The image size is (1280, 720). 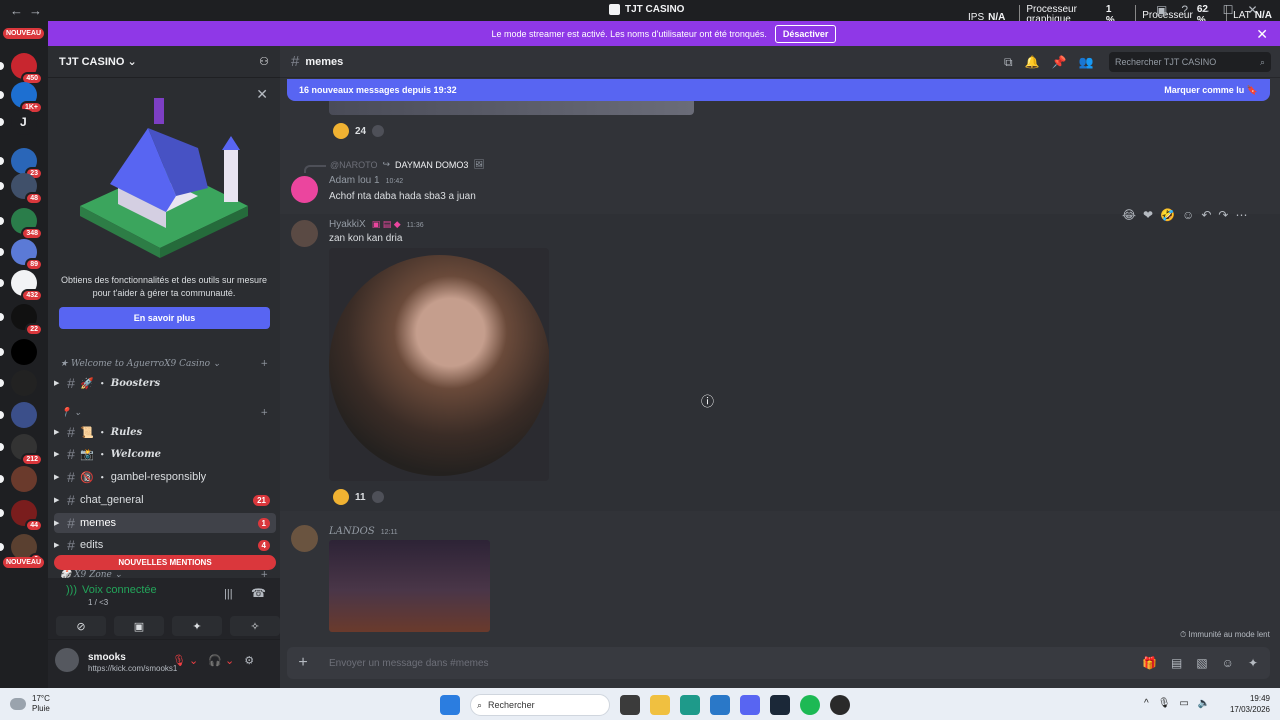 I want to click on back-arrow-icon: ←, so click(x=19, y=10).